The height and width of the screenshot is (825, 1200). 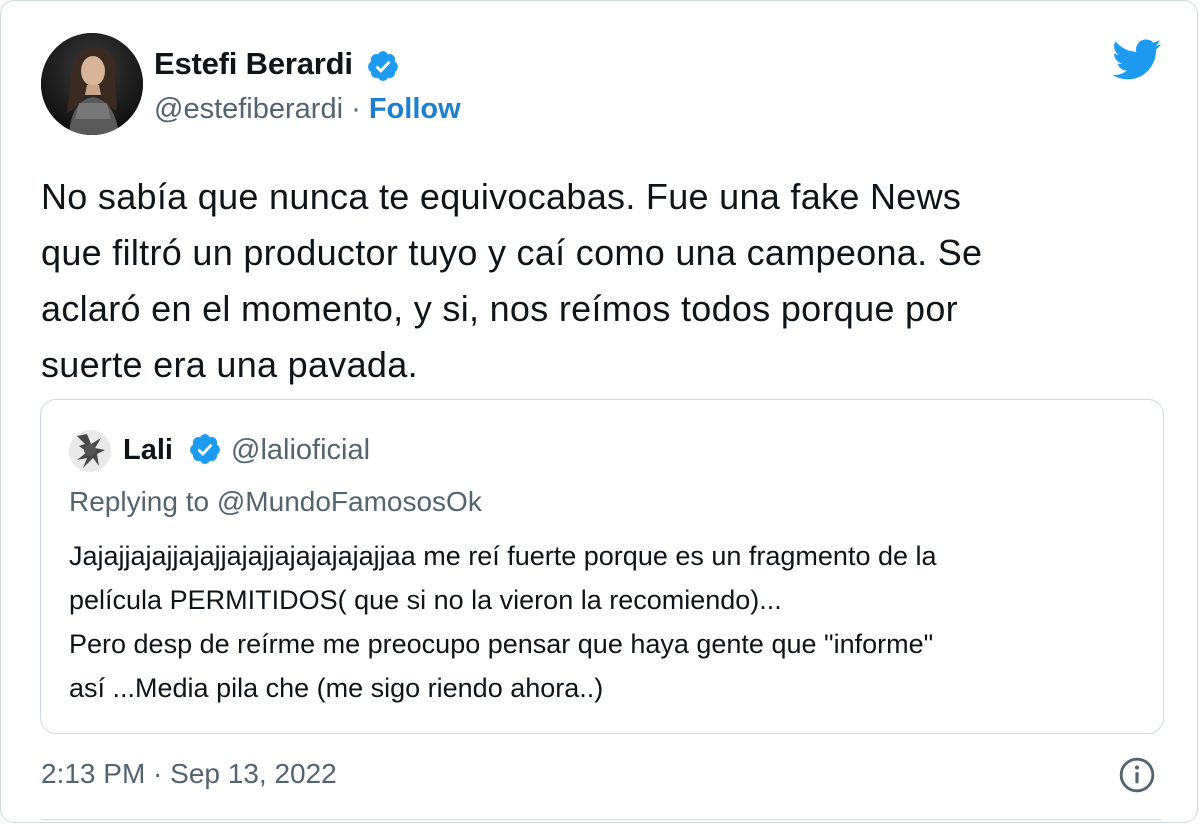 What do you see at coordinates (1137, 775) in the screenshot?
I see `info-icon` at bounding box center [1137, 775].